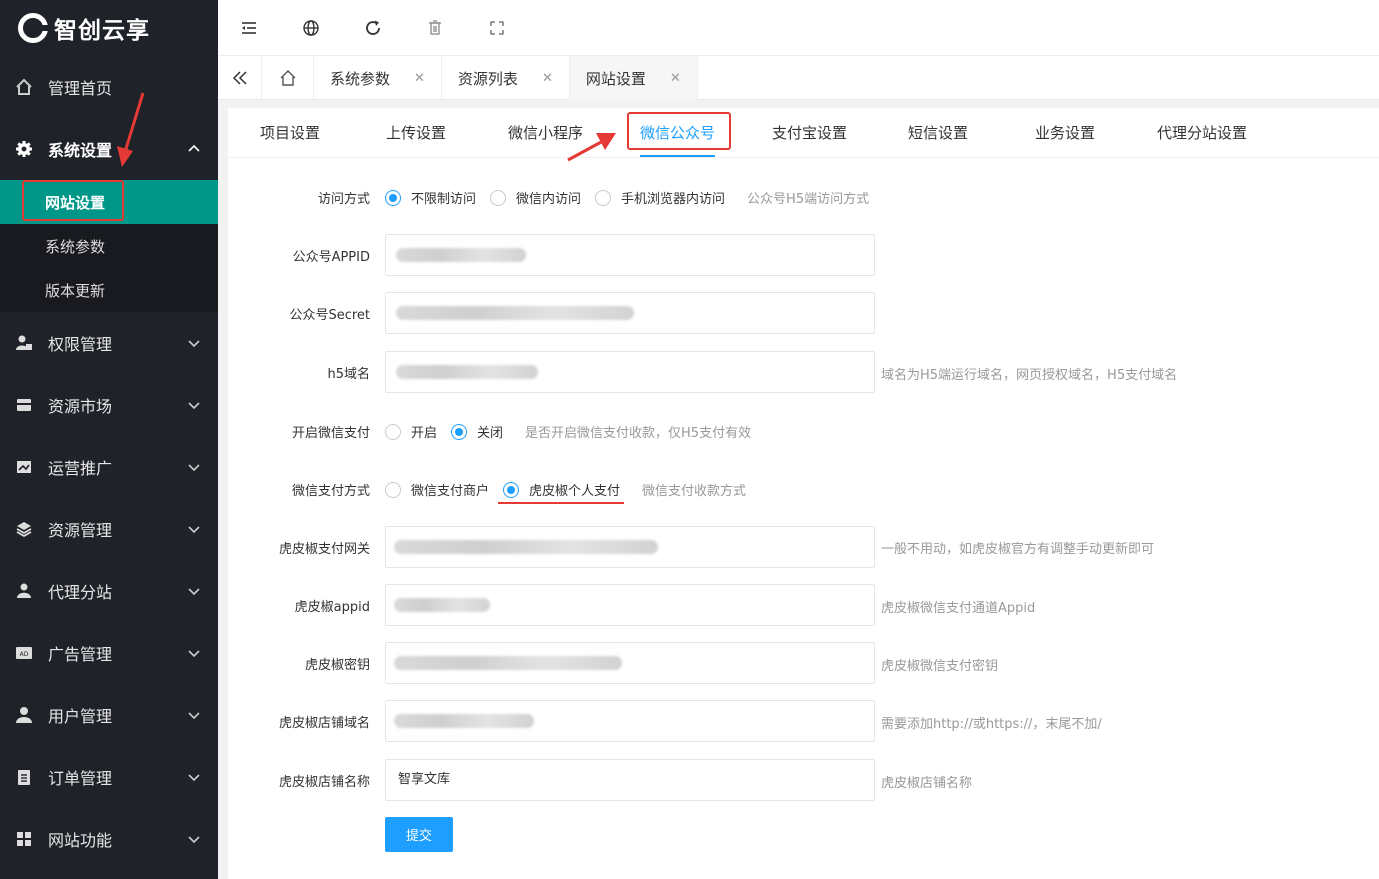  I want to click on page-tab-label: 资源列表, so click(487, 78).